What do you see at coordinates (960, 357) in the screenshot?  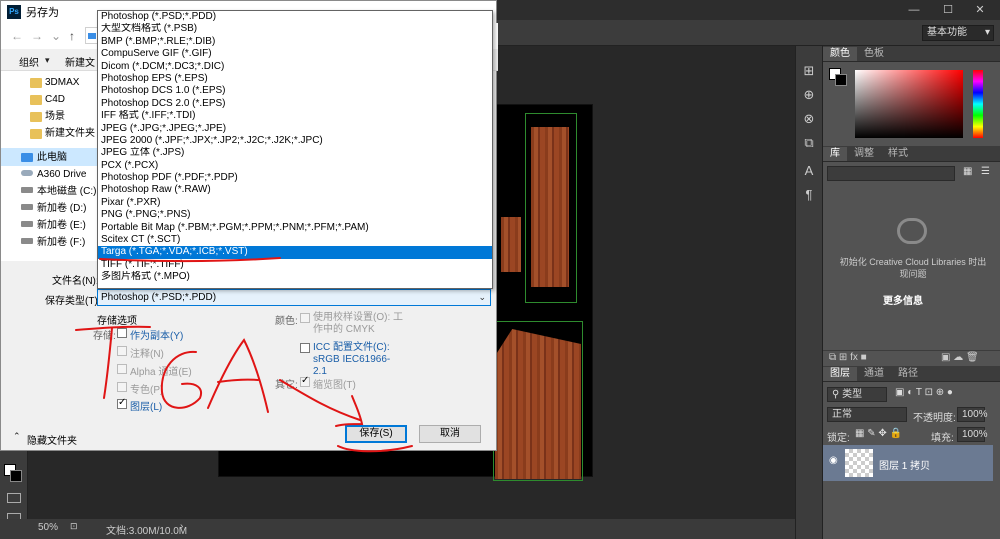 I see `library-upload-icon: ▣ ☁ 🗑` at bounding box center [960, 357].